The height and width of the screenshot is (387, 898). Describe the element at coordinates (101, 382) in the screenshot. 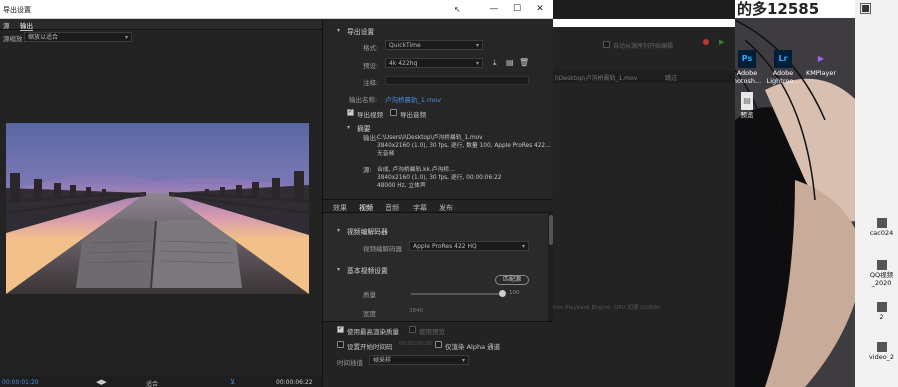

I see `playback-controls-icon: ◀▶` at that location.